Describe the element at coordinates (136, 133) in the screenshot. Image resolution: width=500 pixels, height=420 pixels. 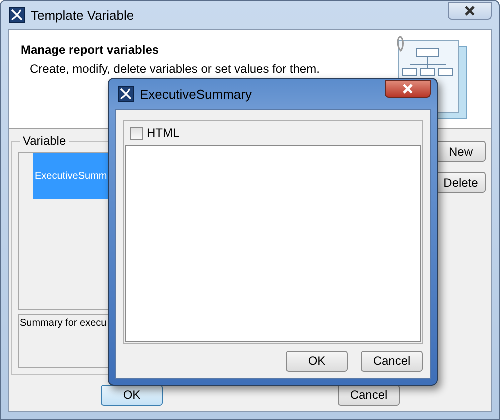
I see `html-checkbox` at that location.